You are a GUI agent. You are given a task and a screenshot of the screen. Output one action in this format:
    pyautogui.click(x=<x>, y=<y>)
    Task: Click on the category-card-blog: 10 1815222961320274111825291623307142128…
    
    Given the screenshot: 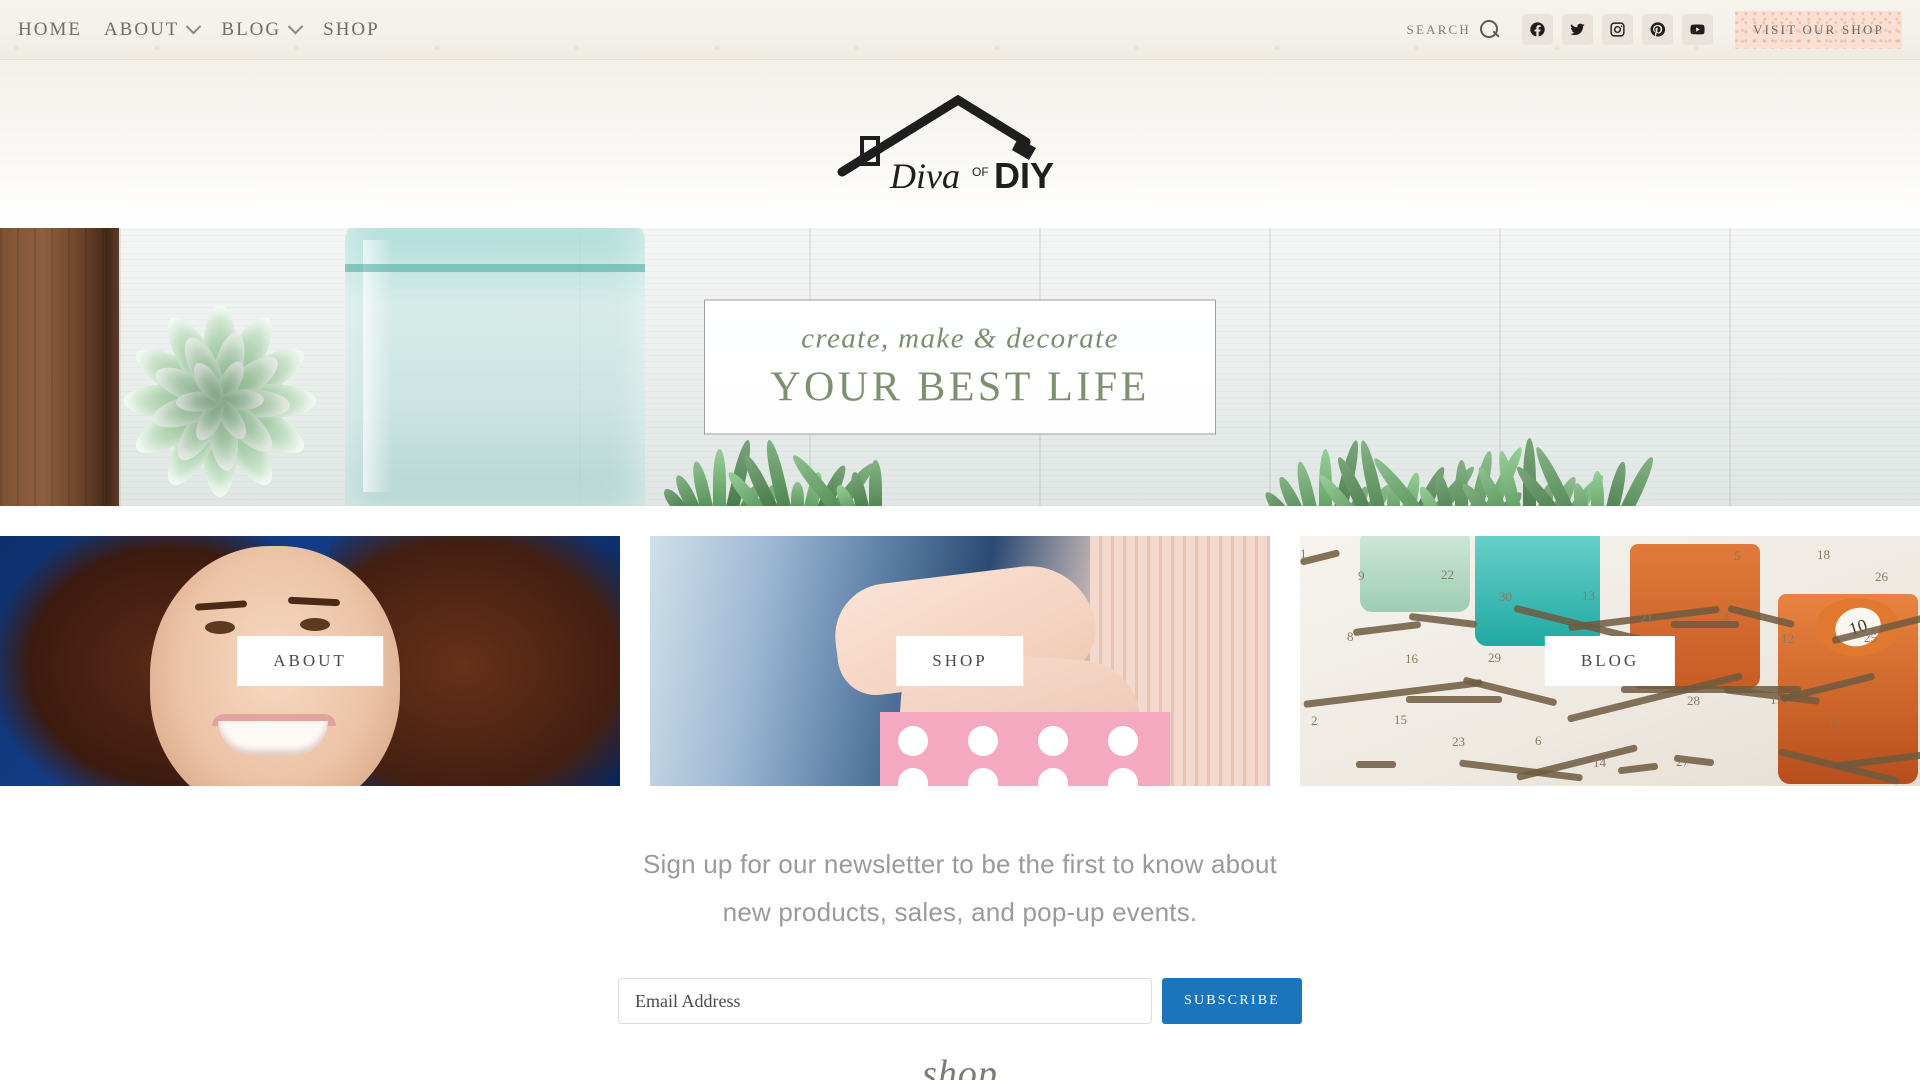 What is the action you would take?
    pyautogui.click(x=1610, y=661)
    